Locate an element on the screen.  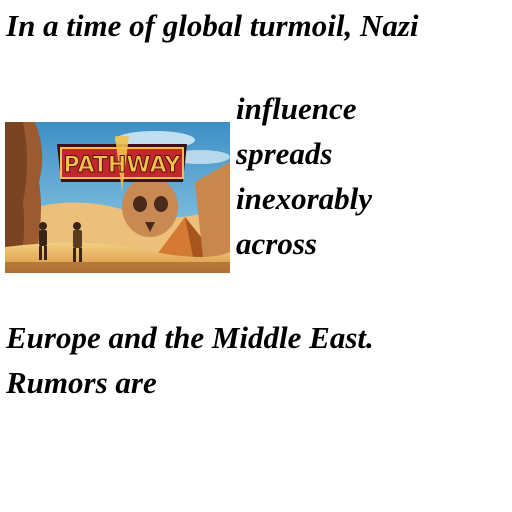
story-text-line: Europe and the Middle East. is located at coordinates (190, 337).